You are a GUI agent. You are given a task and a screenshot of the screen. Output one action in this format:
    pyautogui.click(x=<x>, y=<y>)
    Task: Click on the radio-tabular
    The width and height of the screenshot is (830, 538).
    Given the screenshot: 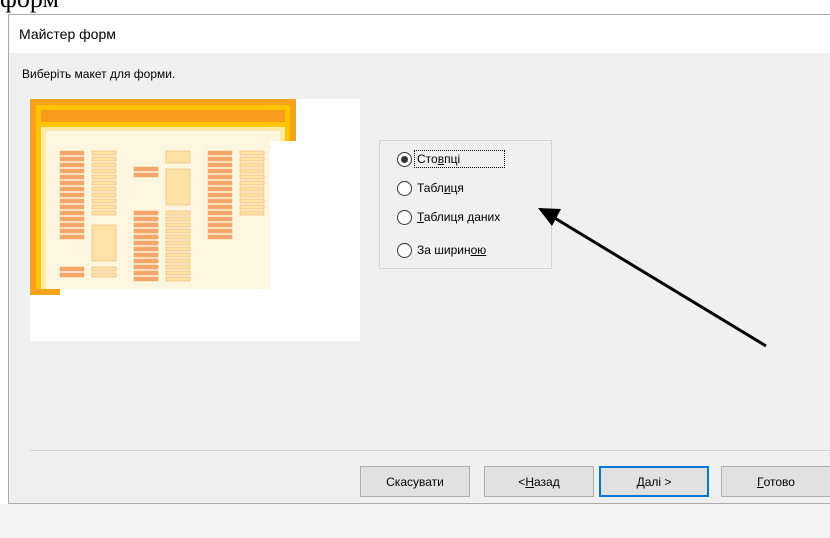 What is the action you would take?
    pyautogui.click(x=404, y=188)
    